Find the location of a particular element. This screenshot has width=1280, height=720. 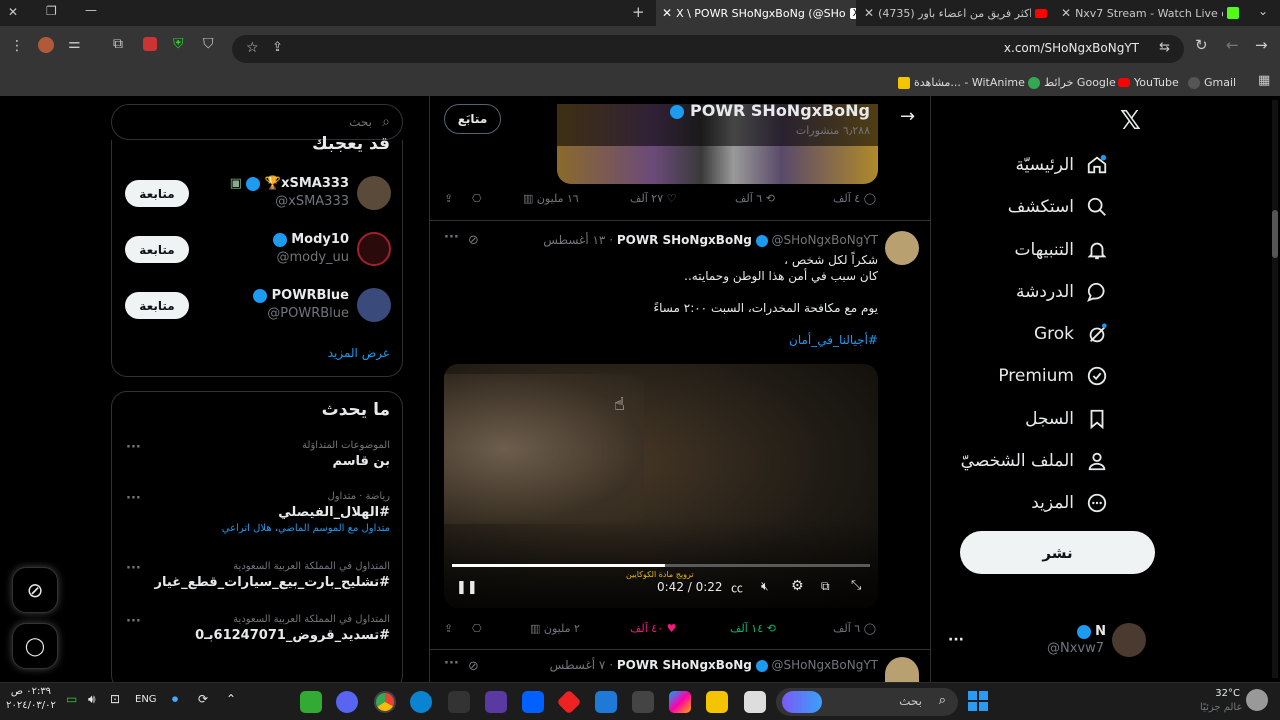

reply-stat: ٦ آلف ◯ is located at coordinates (854, 628).